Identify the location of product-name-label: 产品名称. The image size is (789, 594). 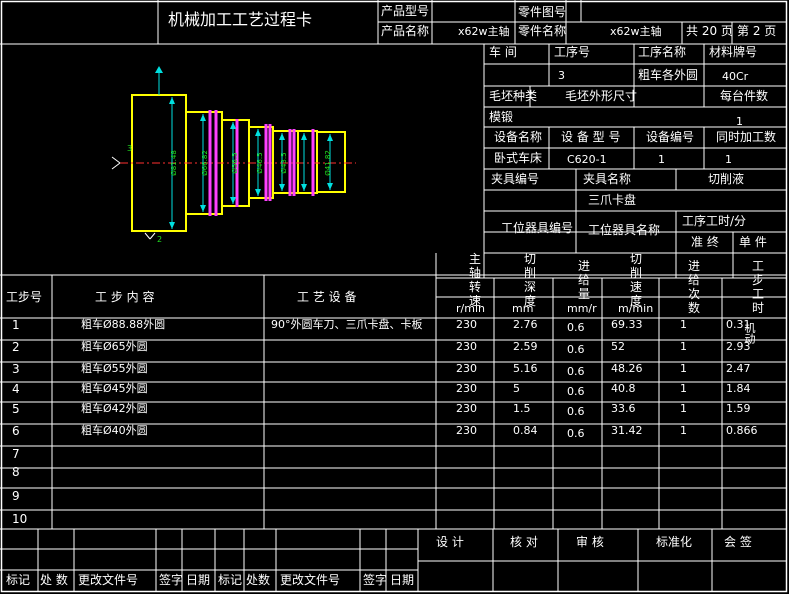
(405, 31).